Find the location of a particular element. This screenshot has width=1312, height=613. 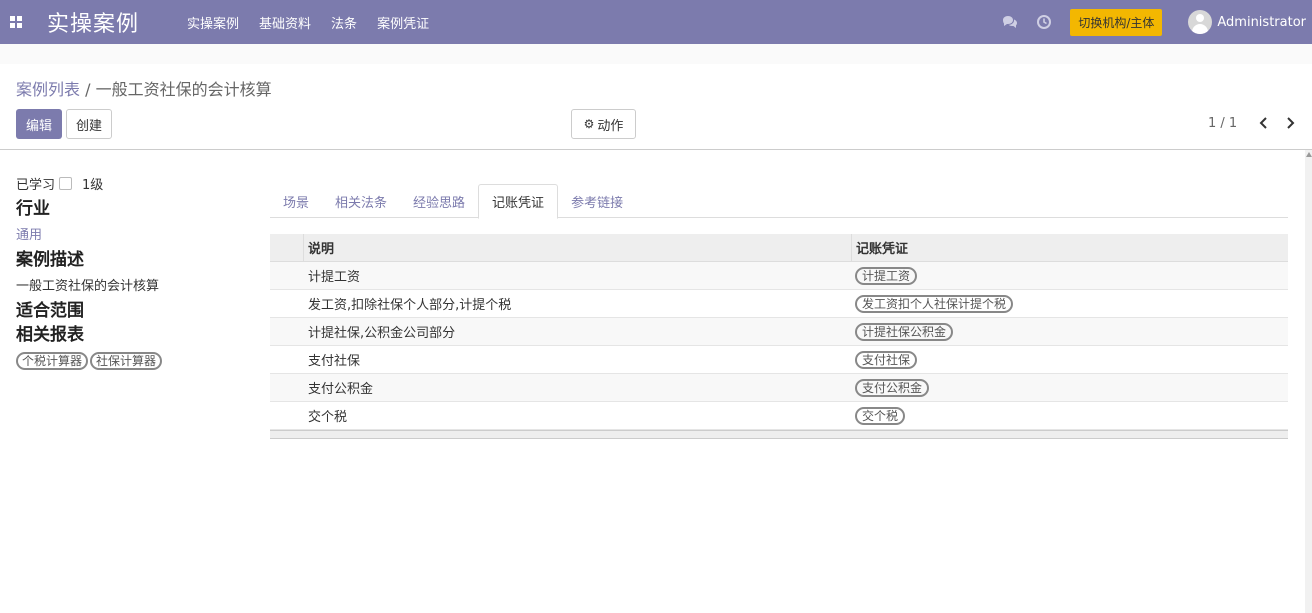

menu-item-case-vouchers: 案例凭证 is located at coordinates (403, 22).